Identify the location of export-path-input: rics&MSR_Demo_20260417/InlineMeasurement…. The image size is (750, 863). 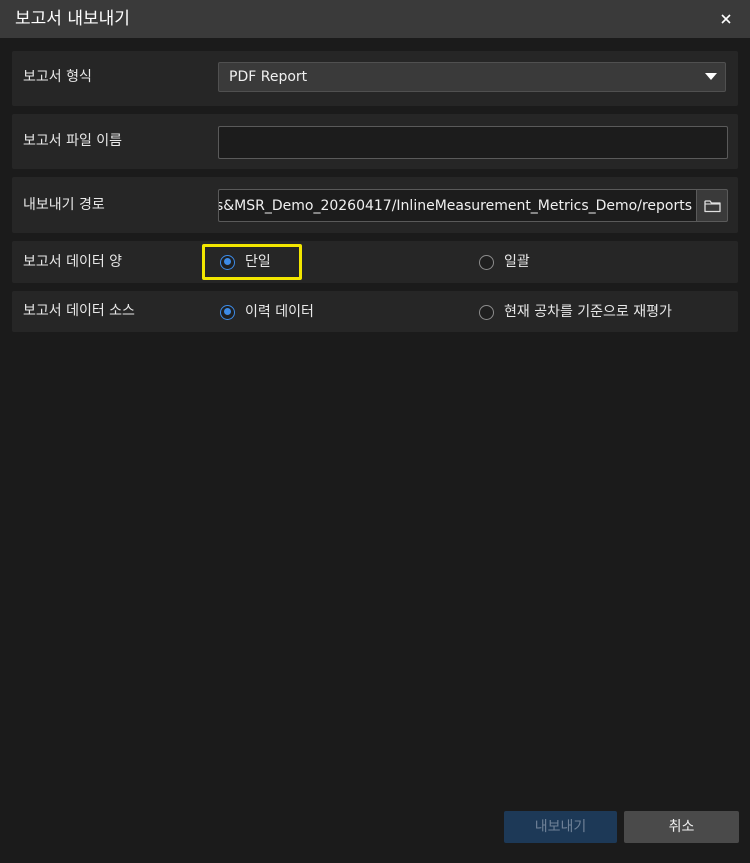
(457, 205).